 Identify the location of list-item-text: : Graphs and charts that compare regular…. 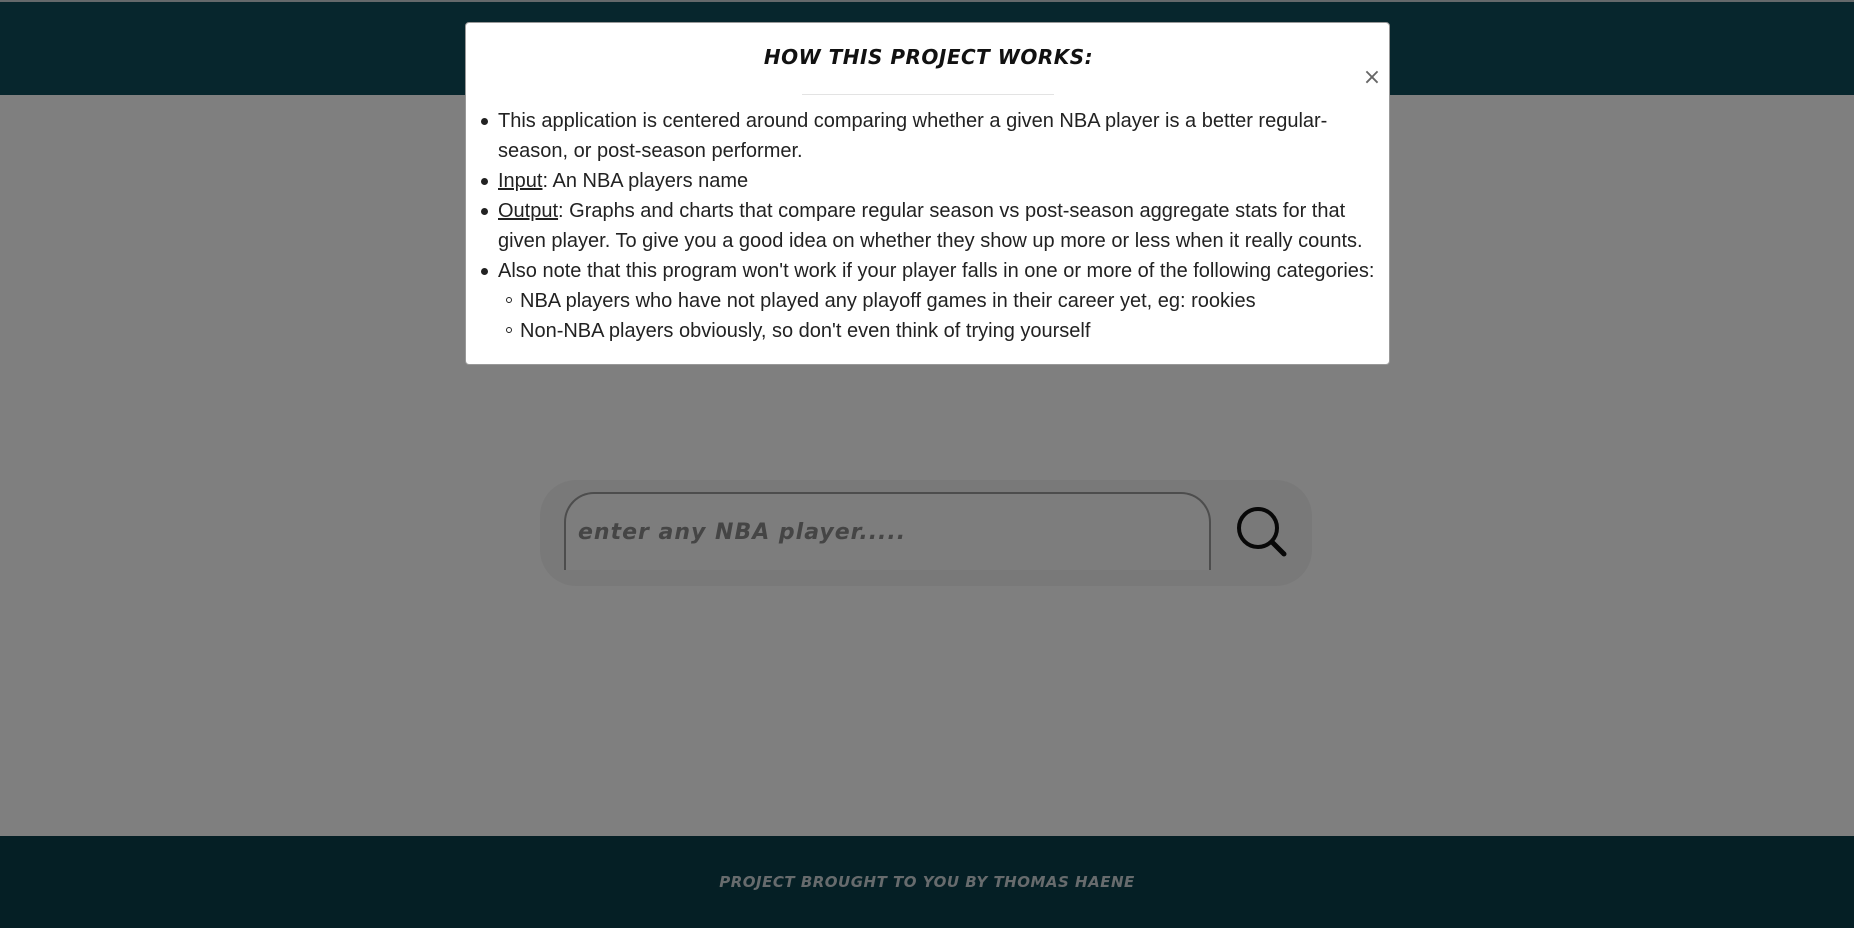
(930, 226).